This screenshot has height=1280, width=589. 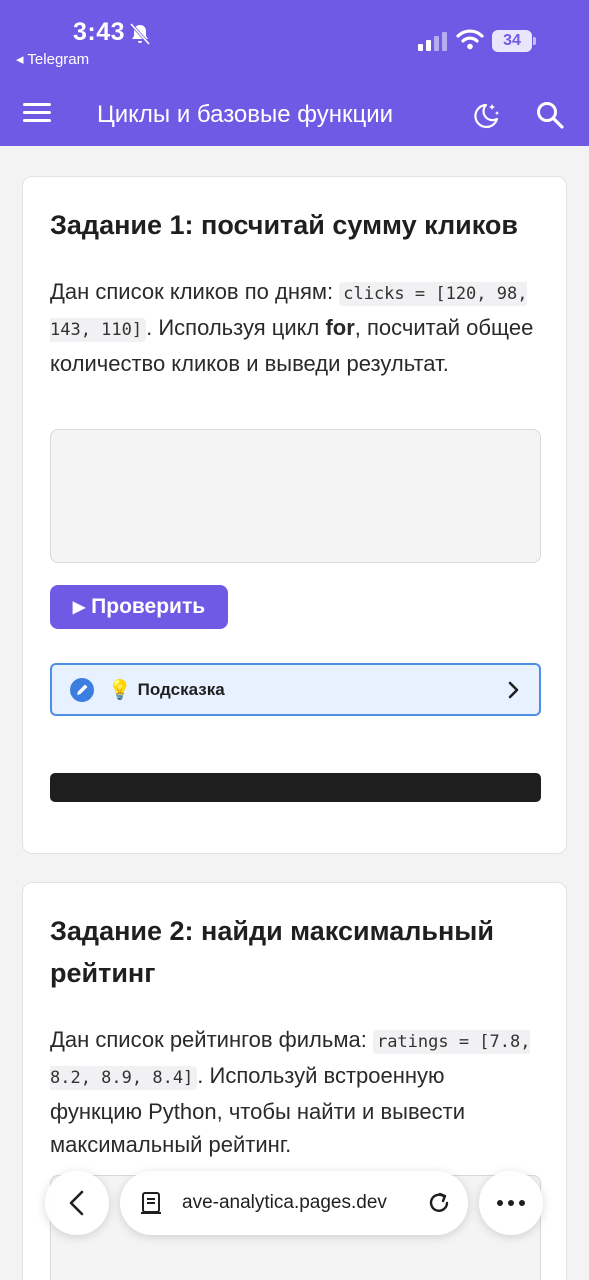 I want to click on hint-label: Подсказка, so click(x=181, y=689).